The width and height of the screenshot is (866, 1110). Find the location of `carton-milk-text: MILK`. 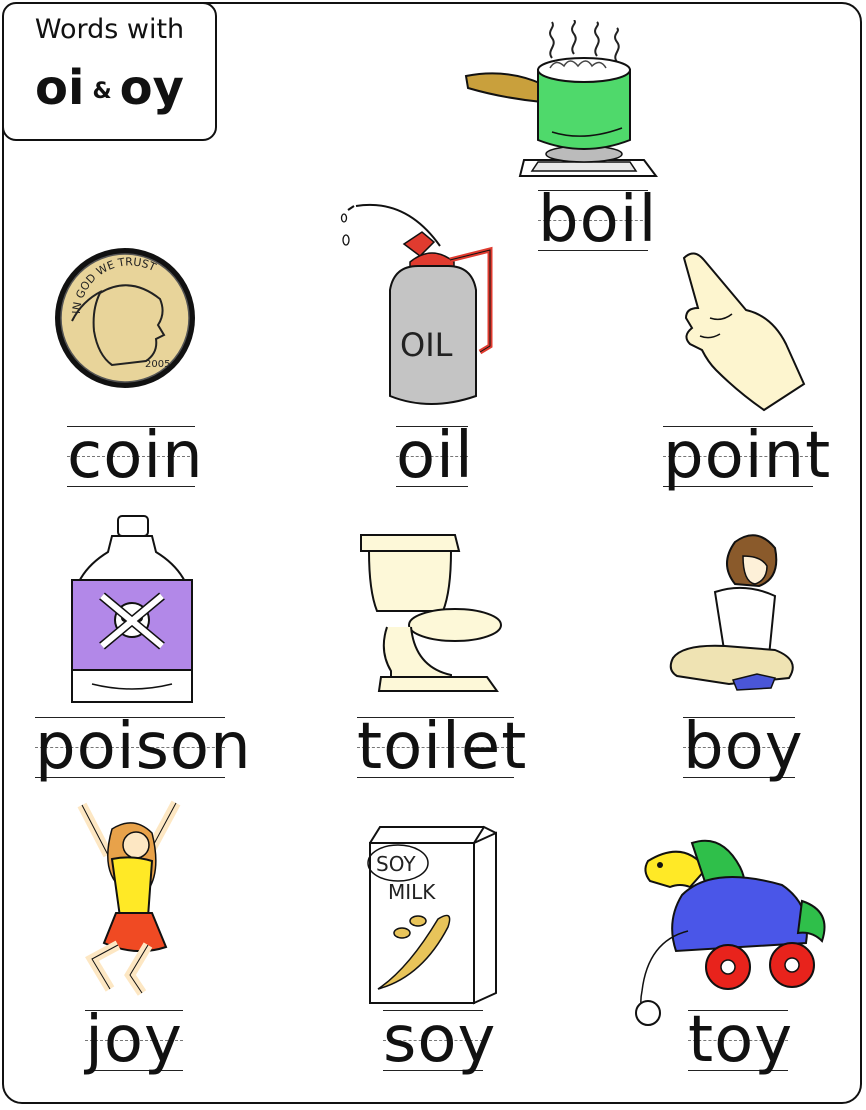

carton-milk-text: MILK is located at coordinates (412, 892).